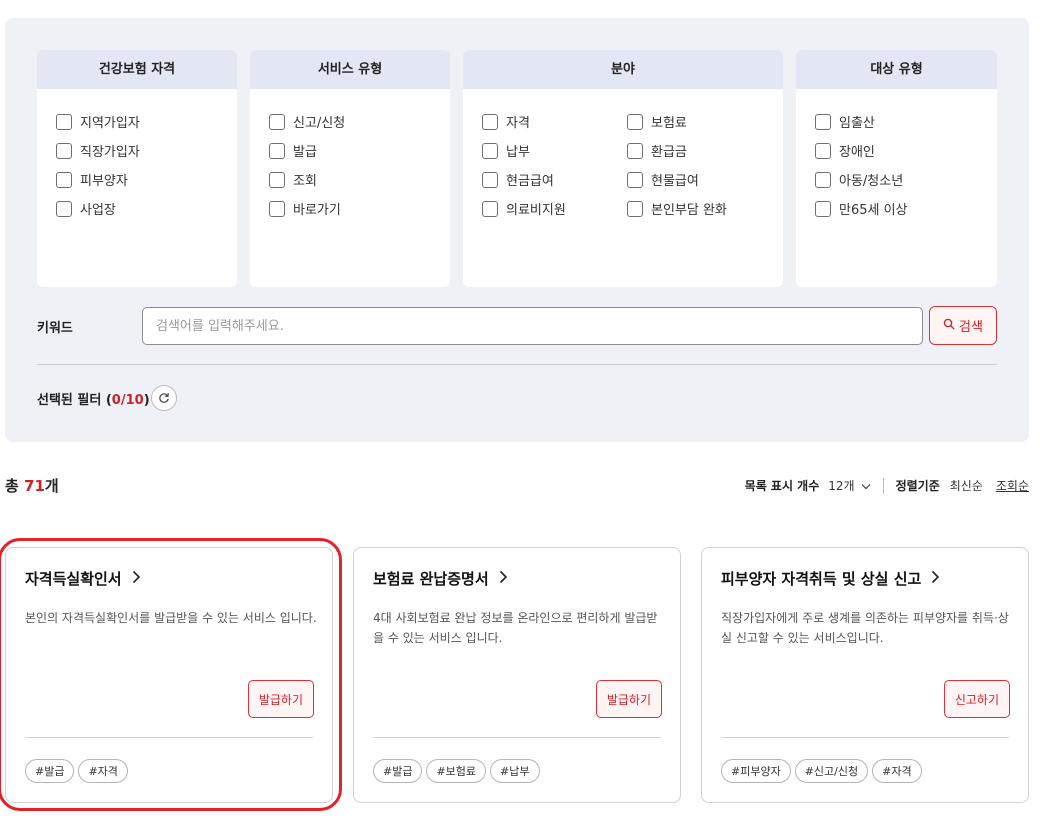 The height and width of the screenshot is (818, 1043). What do you see at coordinates (359, 208) in the screenshot?
I see `checkbox-item: 바로가기` at bounding box center [359, 208].